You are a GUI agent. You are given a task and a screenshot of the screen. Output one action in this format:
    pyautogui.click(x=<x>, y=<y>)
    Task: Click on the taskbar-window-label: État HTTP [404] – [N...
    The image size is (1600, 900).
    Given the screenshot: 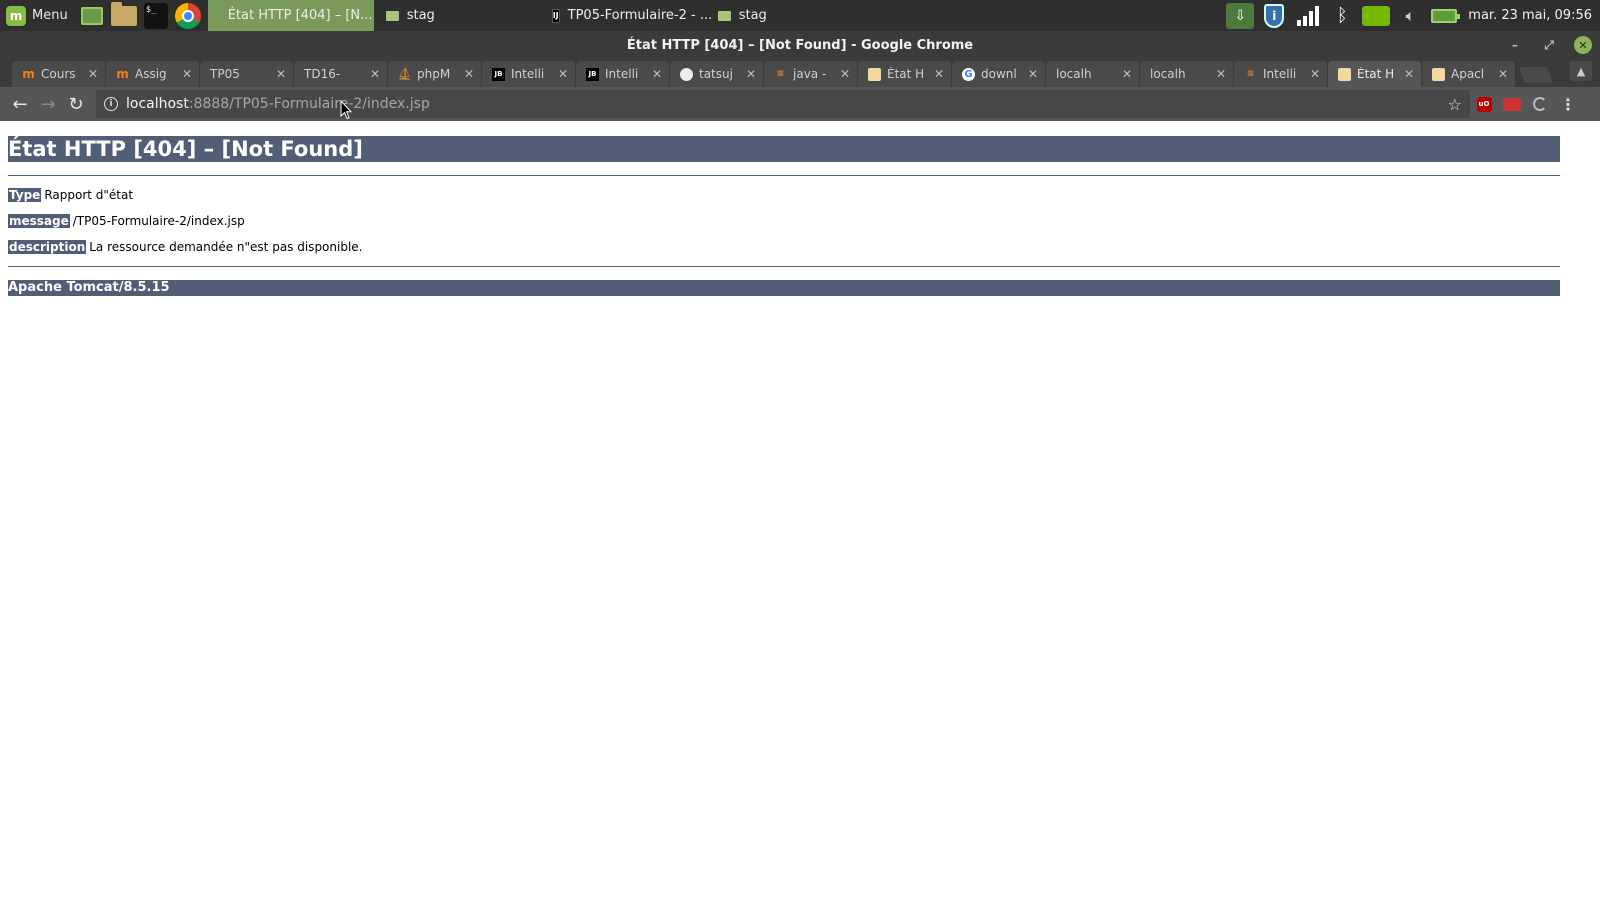 What is the action you would take?
    pyautogui.click(x=300, y=15)
    